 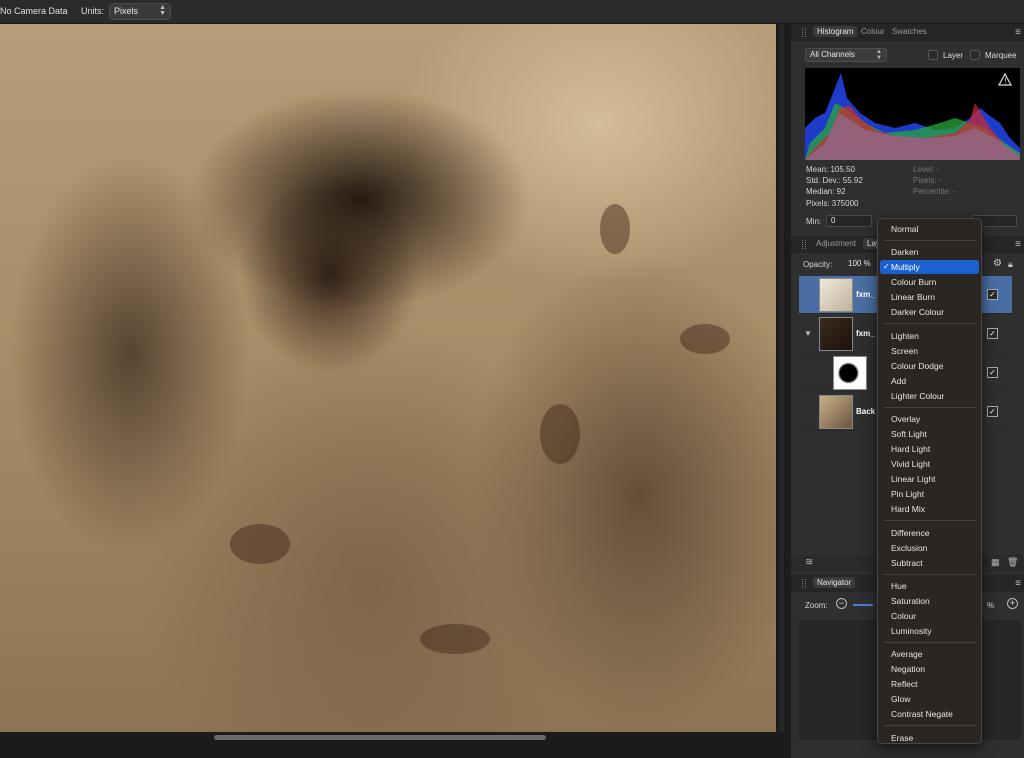 I want to click on blend-mode-label: Linear Light, so click(x=913, y=479).